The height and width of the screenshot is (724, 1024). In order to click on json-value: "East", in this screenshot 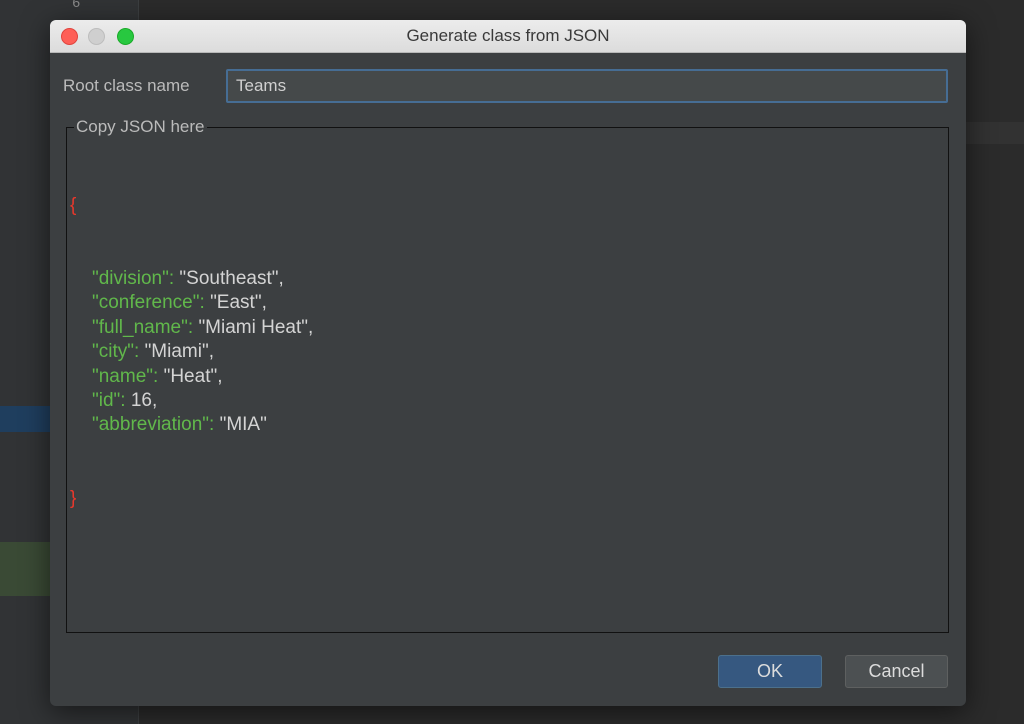, I will do `click(238, 303)`.